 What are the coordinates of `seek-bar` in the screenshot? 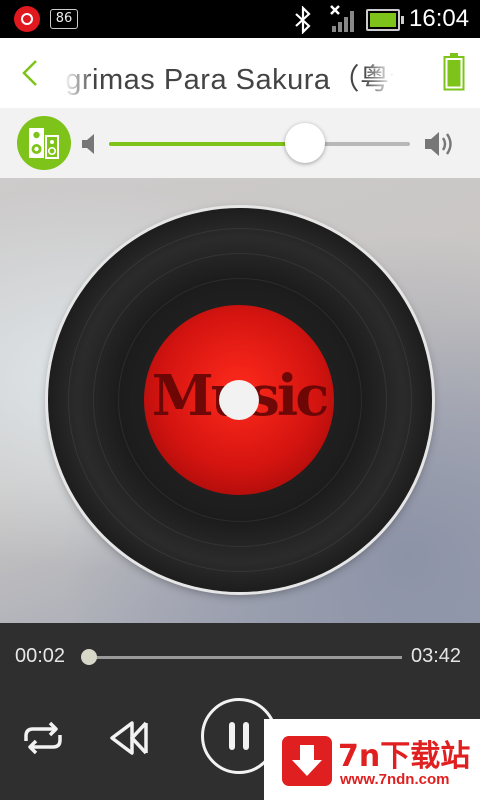 It's located at (241, 657).